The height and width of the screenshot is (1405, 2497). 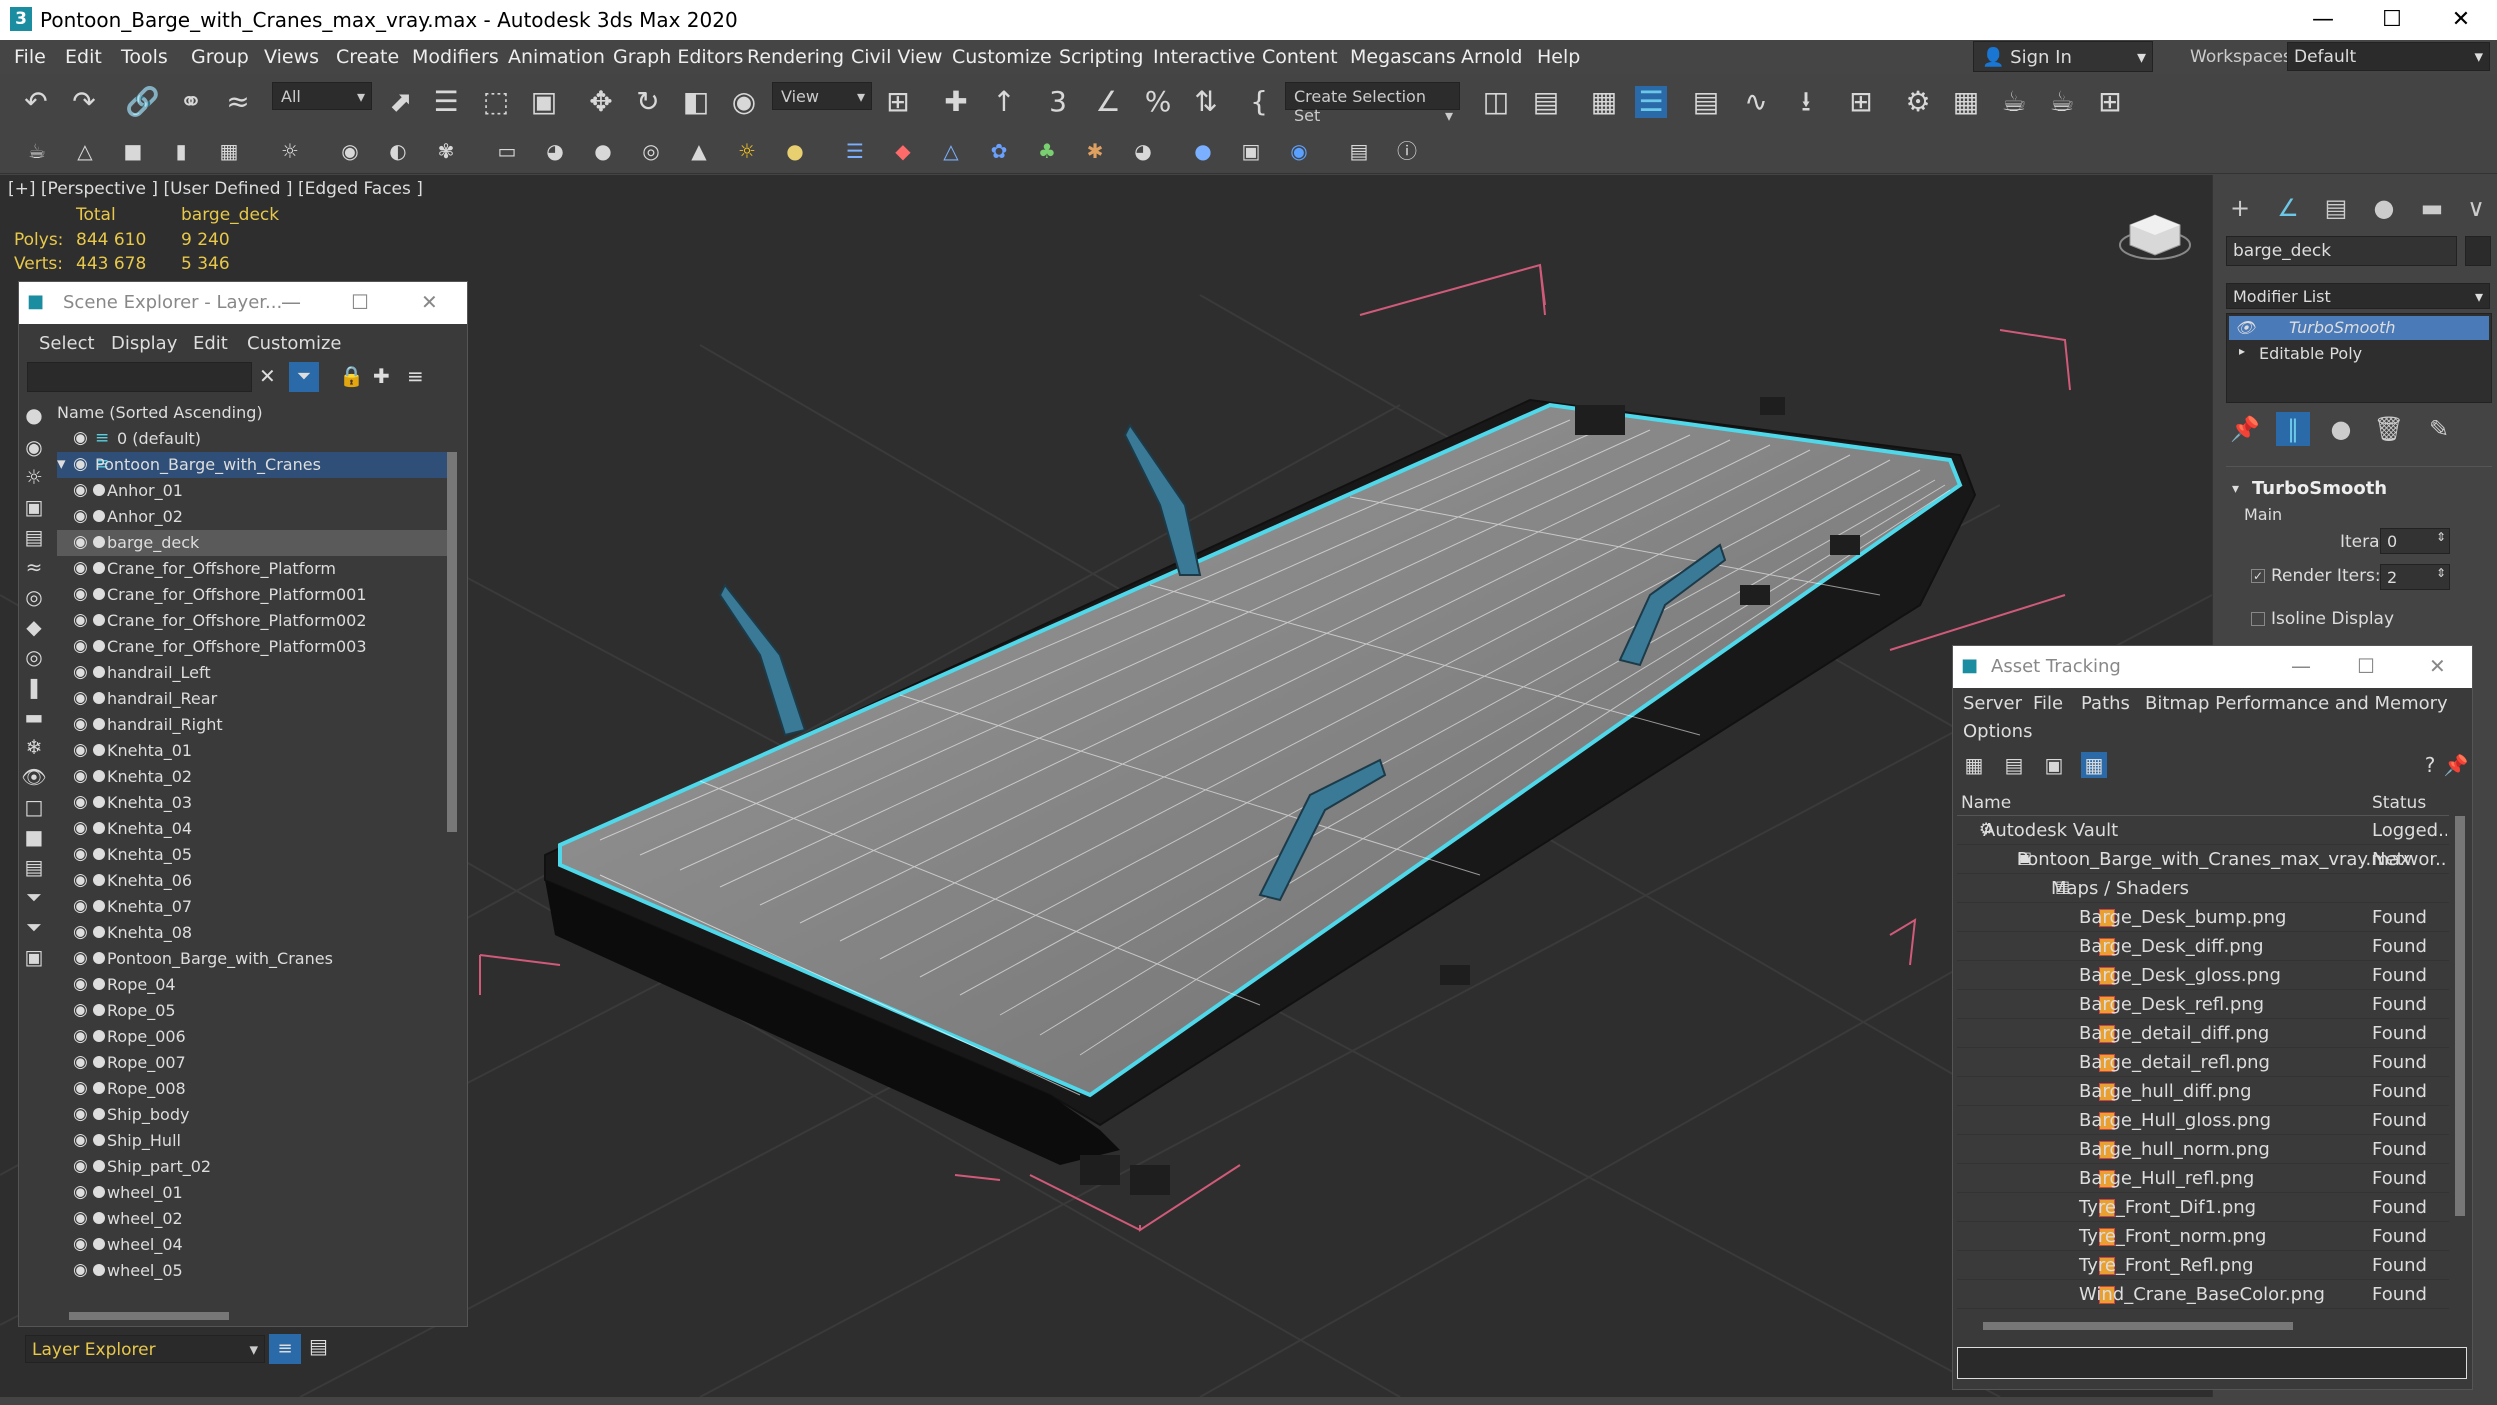 What do you see at coordinates (446, 102) in the screenshot?
I see `select-by-name-icon: ☰` at bounding box center [446, 102].